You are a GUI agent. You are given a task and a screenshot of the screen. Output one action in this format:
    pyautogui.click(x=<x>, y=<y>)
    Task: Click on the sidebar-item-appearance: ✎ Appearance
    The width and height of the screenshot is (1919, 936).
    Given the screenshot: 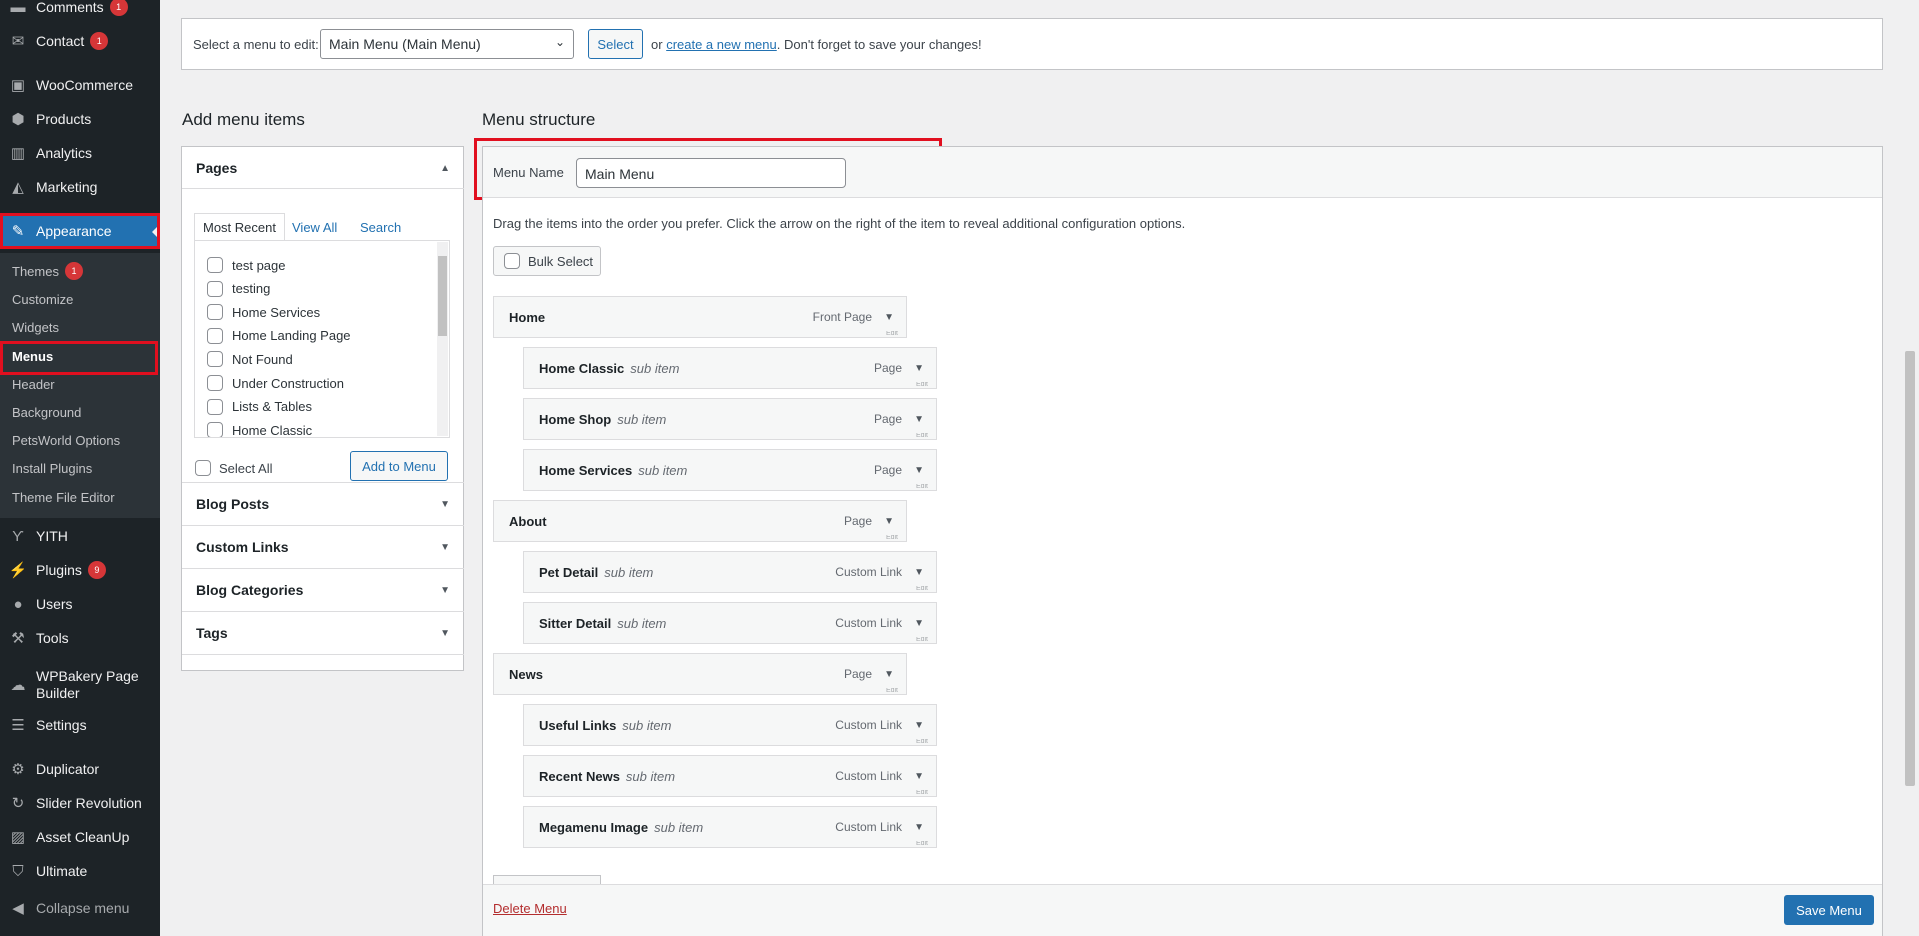 What is the action you would take?
    pyautogui.click(x=80, y=231)
    